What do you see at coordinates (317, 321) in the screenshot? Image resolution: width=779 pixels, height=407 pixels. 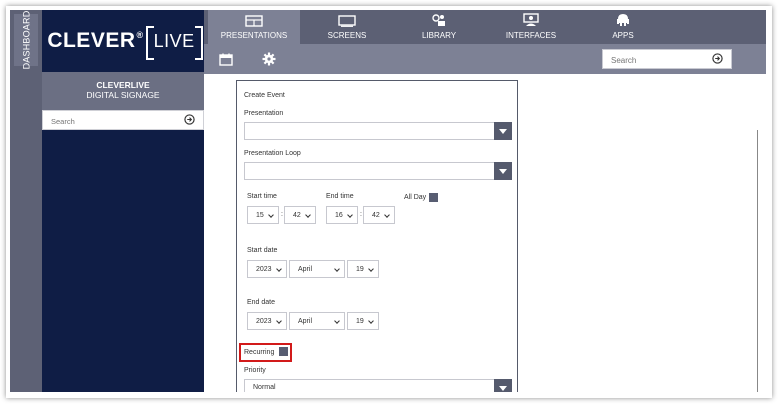 I see `end-month-select: April` at bounding box center [317, 321].